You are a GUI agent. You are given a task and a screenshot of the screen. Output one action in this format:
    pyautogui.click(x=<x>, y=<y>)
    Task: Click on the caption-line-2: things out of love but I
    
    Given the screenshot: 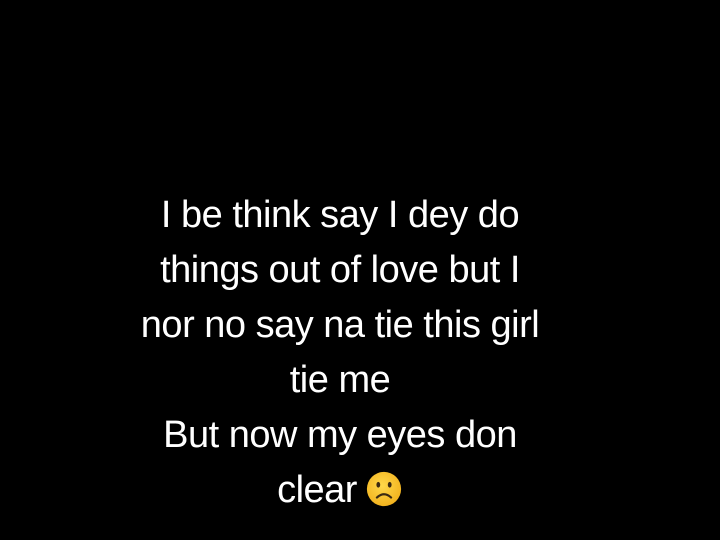 What is the action you would take?
    pyautogui.click(x=340, y=270)
    